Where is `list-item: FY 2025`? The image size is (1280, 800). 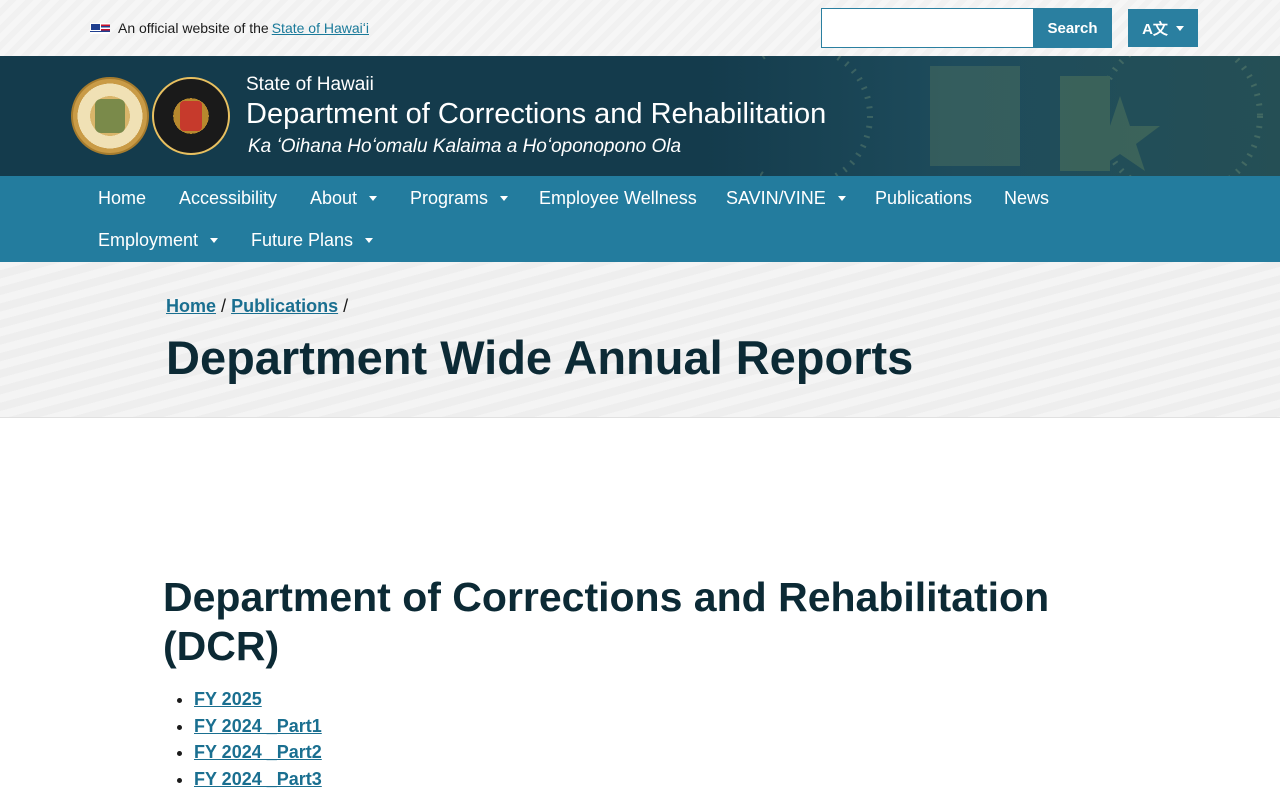
list-item: FY 2025 is located at coordinates (258, 699).